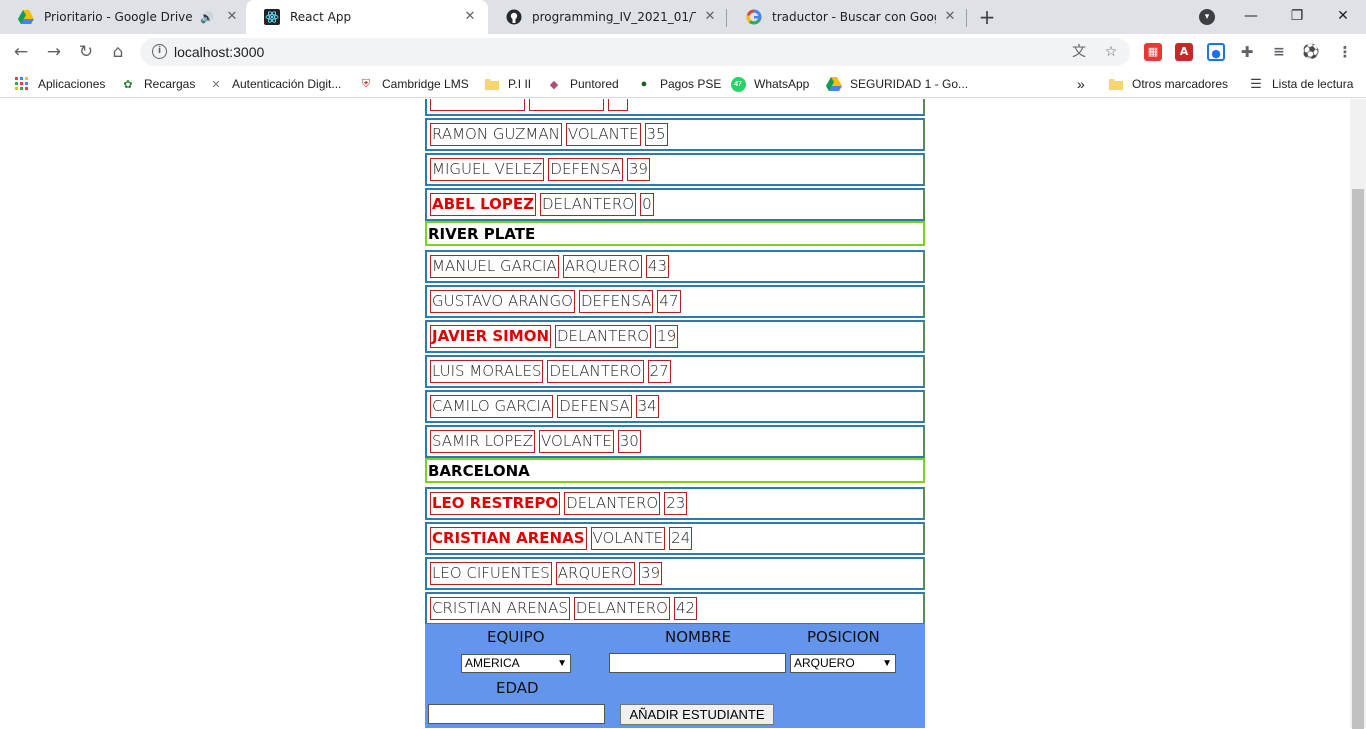  What do you see at coordinates (675, 371) in the screenshot?
I see `player-row: LUIS MORALES DELANTERO 27` at bounding box center [675, 371].